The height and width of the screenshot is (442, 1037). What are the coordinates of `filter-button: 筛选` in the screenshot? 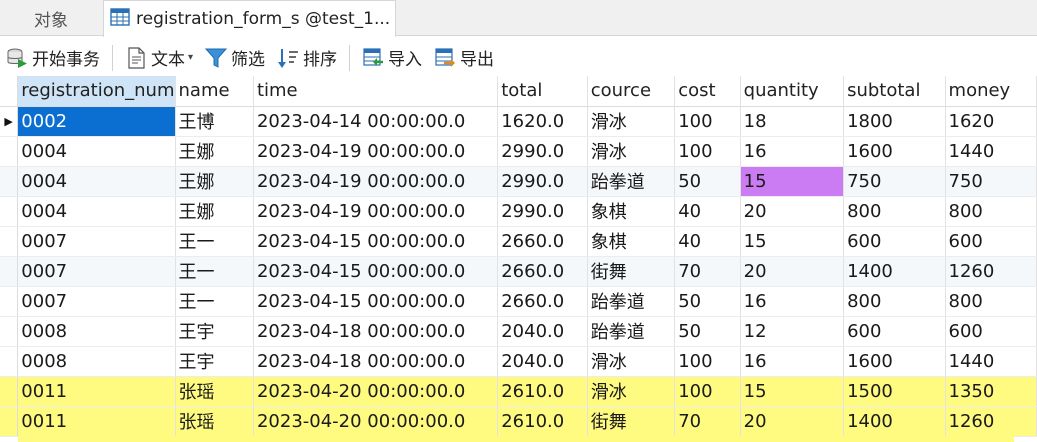 It's located at (235, 58).